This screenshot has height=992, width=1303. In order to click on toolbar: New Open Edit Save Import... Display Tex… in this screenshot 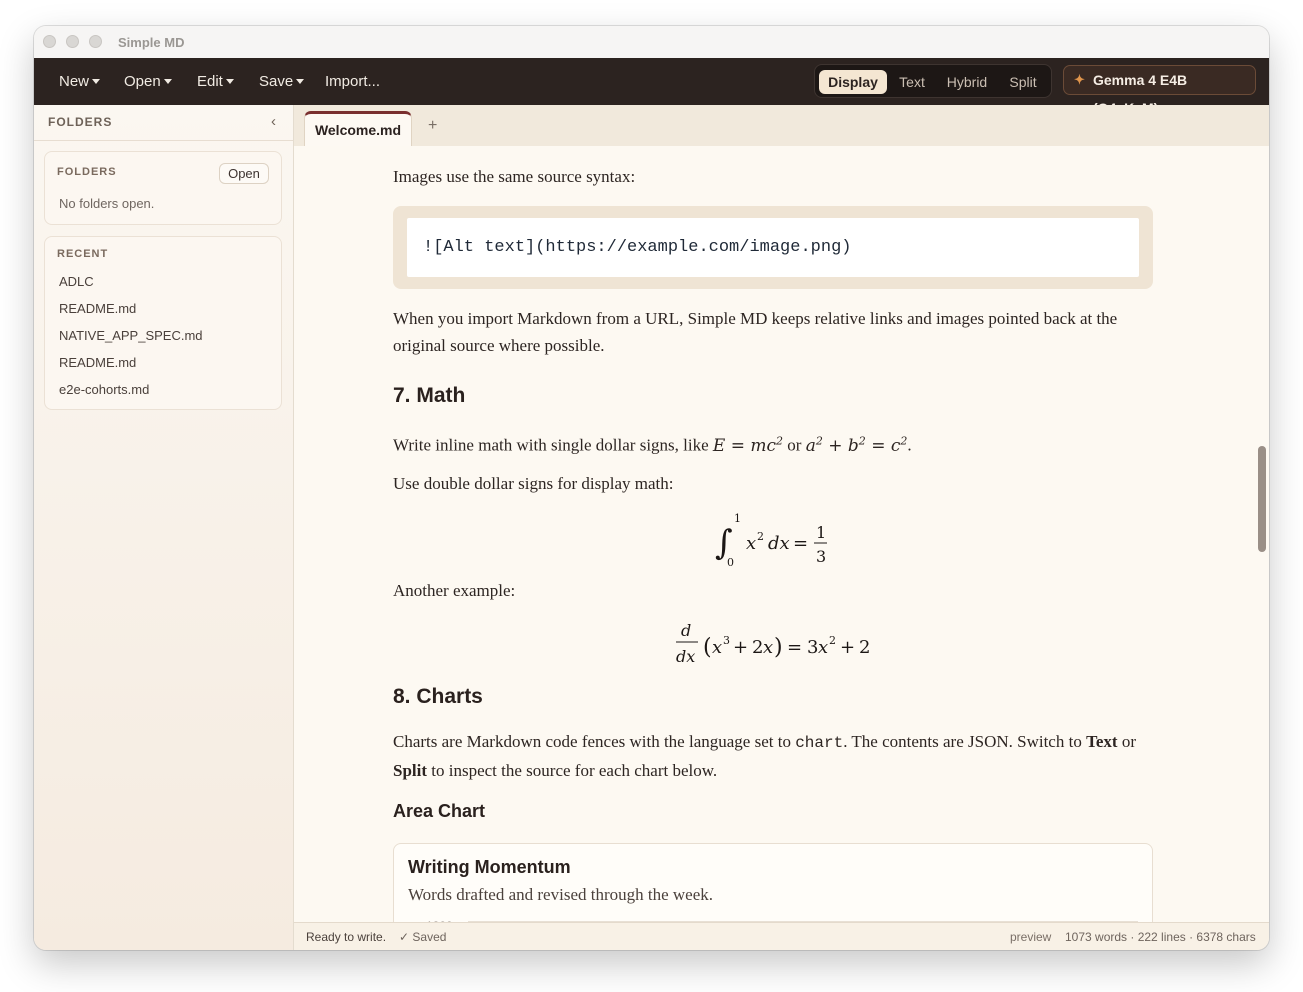, I will do `click(651, 87)`.